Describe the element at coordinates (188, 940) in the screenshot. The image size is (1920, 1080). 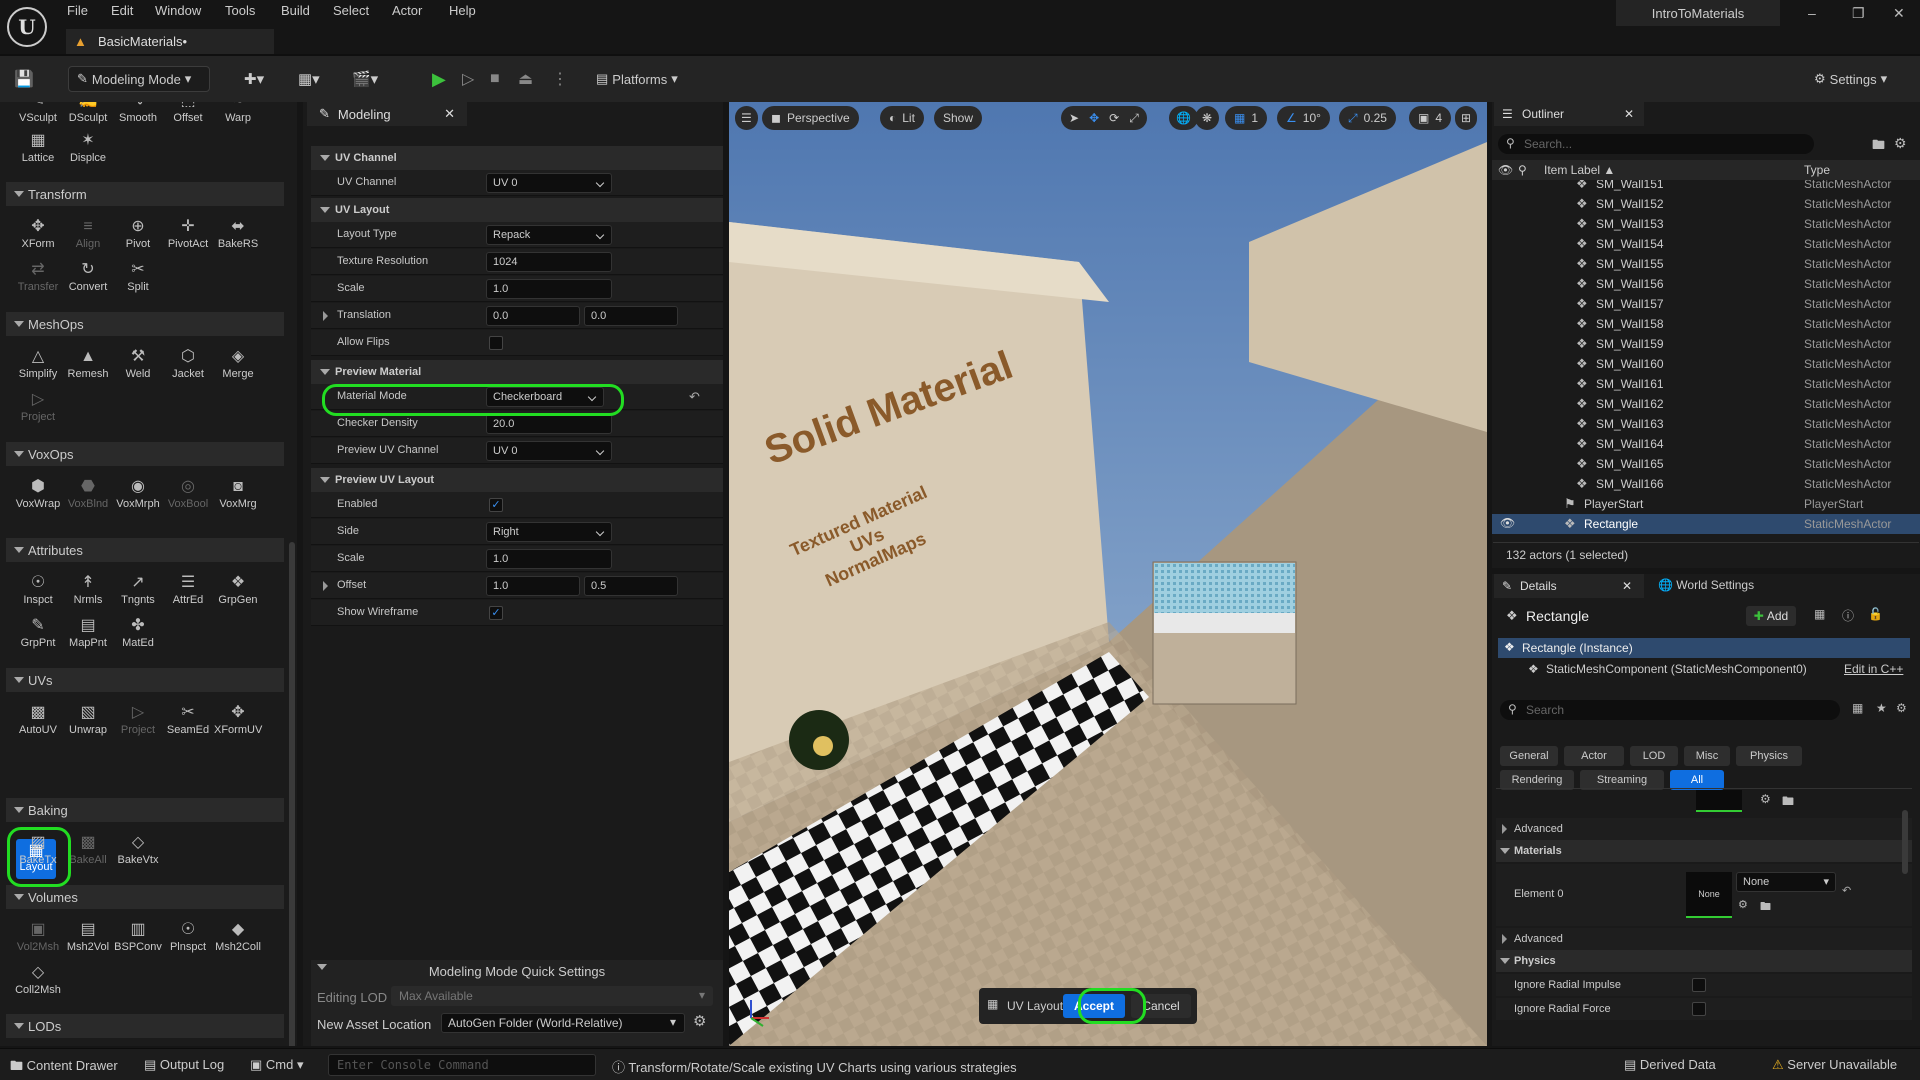
I see `tool-plnspct: ☉ Plnspct` at that location.